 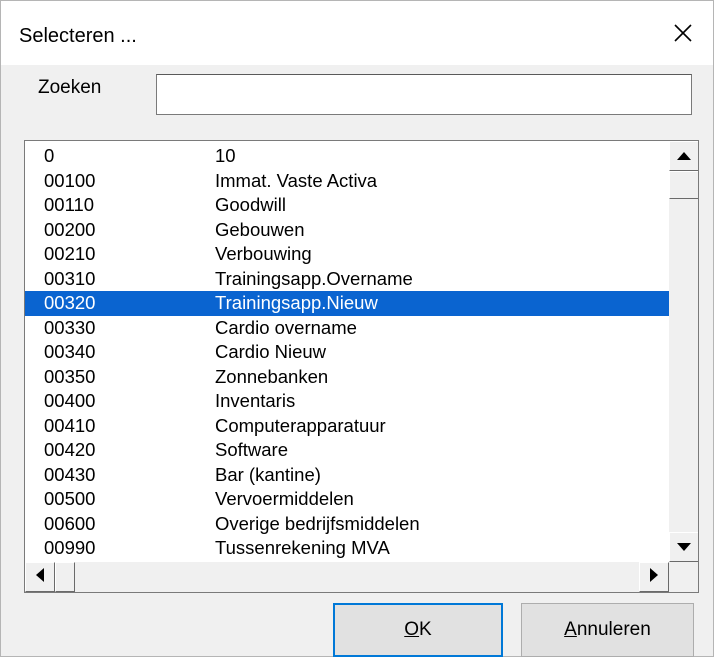 What do you see at coordinates (271, 351) in the screenshot?
I see `account-description: Cardio Nieuw` at bounding box center [271, 351].